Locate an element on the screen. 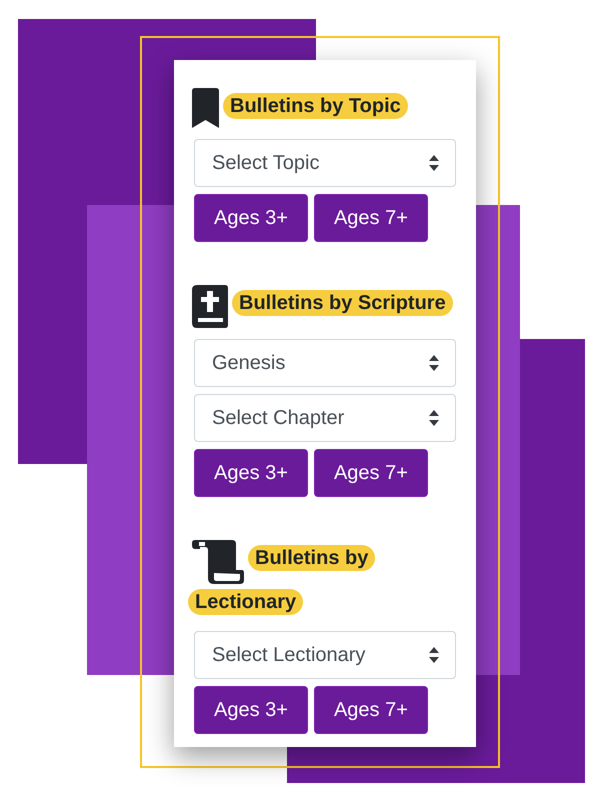 The width and height of the screenshot is (600, 800). bible-icon is located at coordinates (210, 306).